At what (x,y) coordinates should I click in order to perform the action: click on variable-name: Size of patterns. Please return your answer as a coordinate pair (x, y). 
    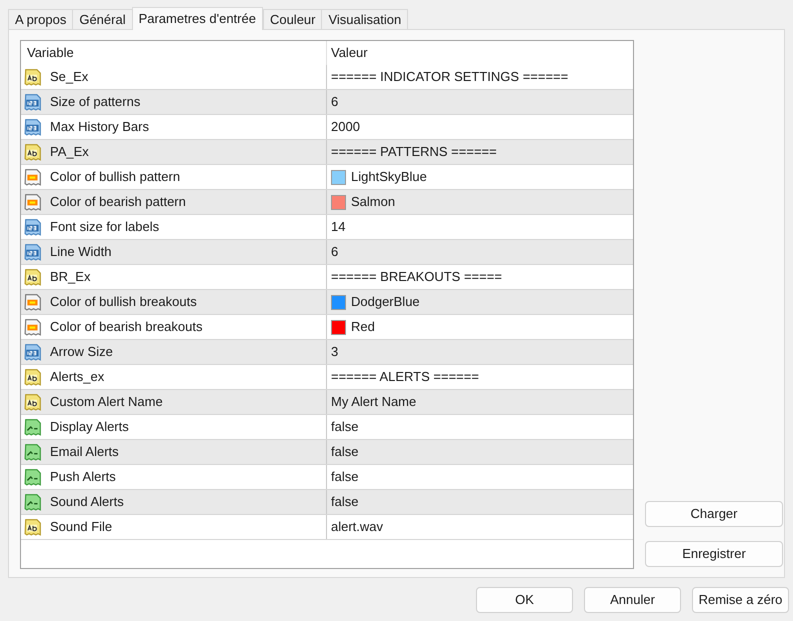
    Looking at the image, I should click on (95, 102).